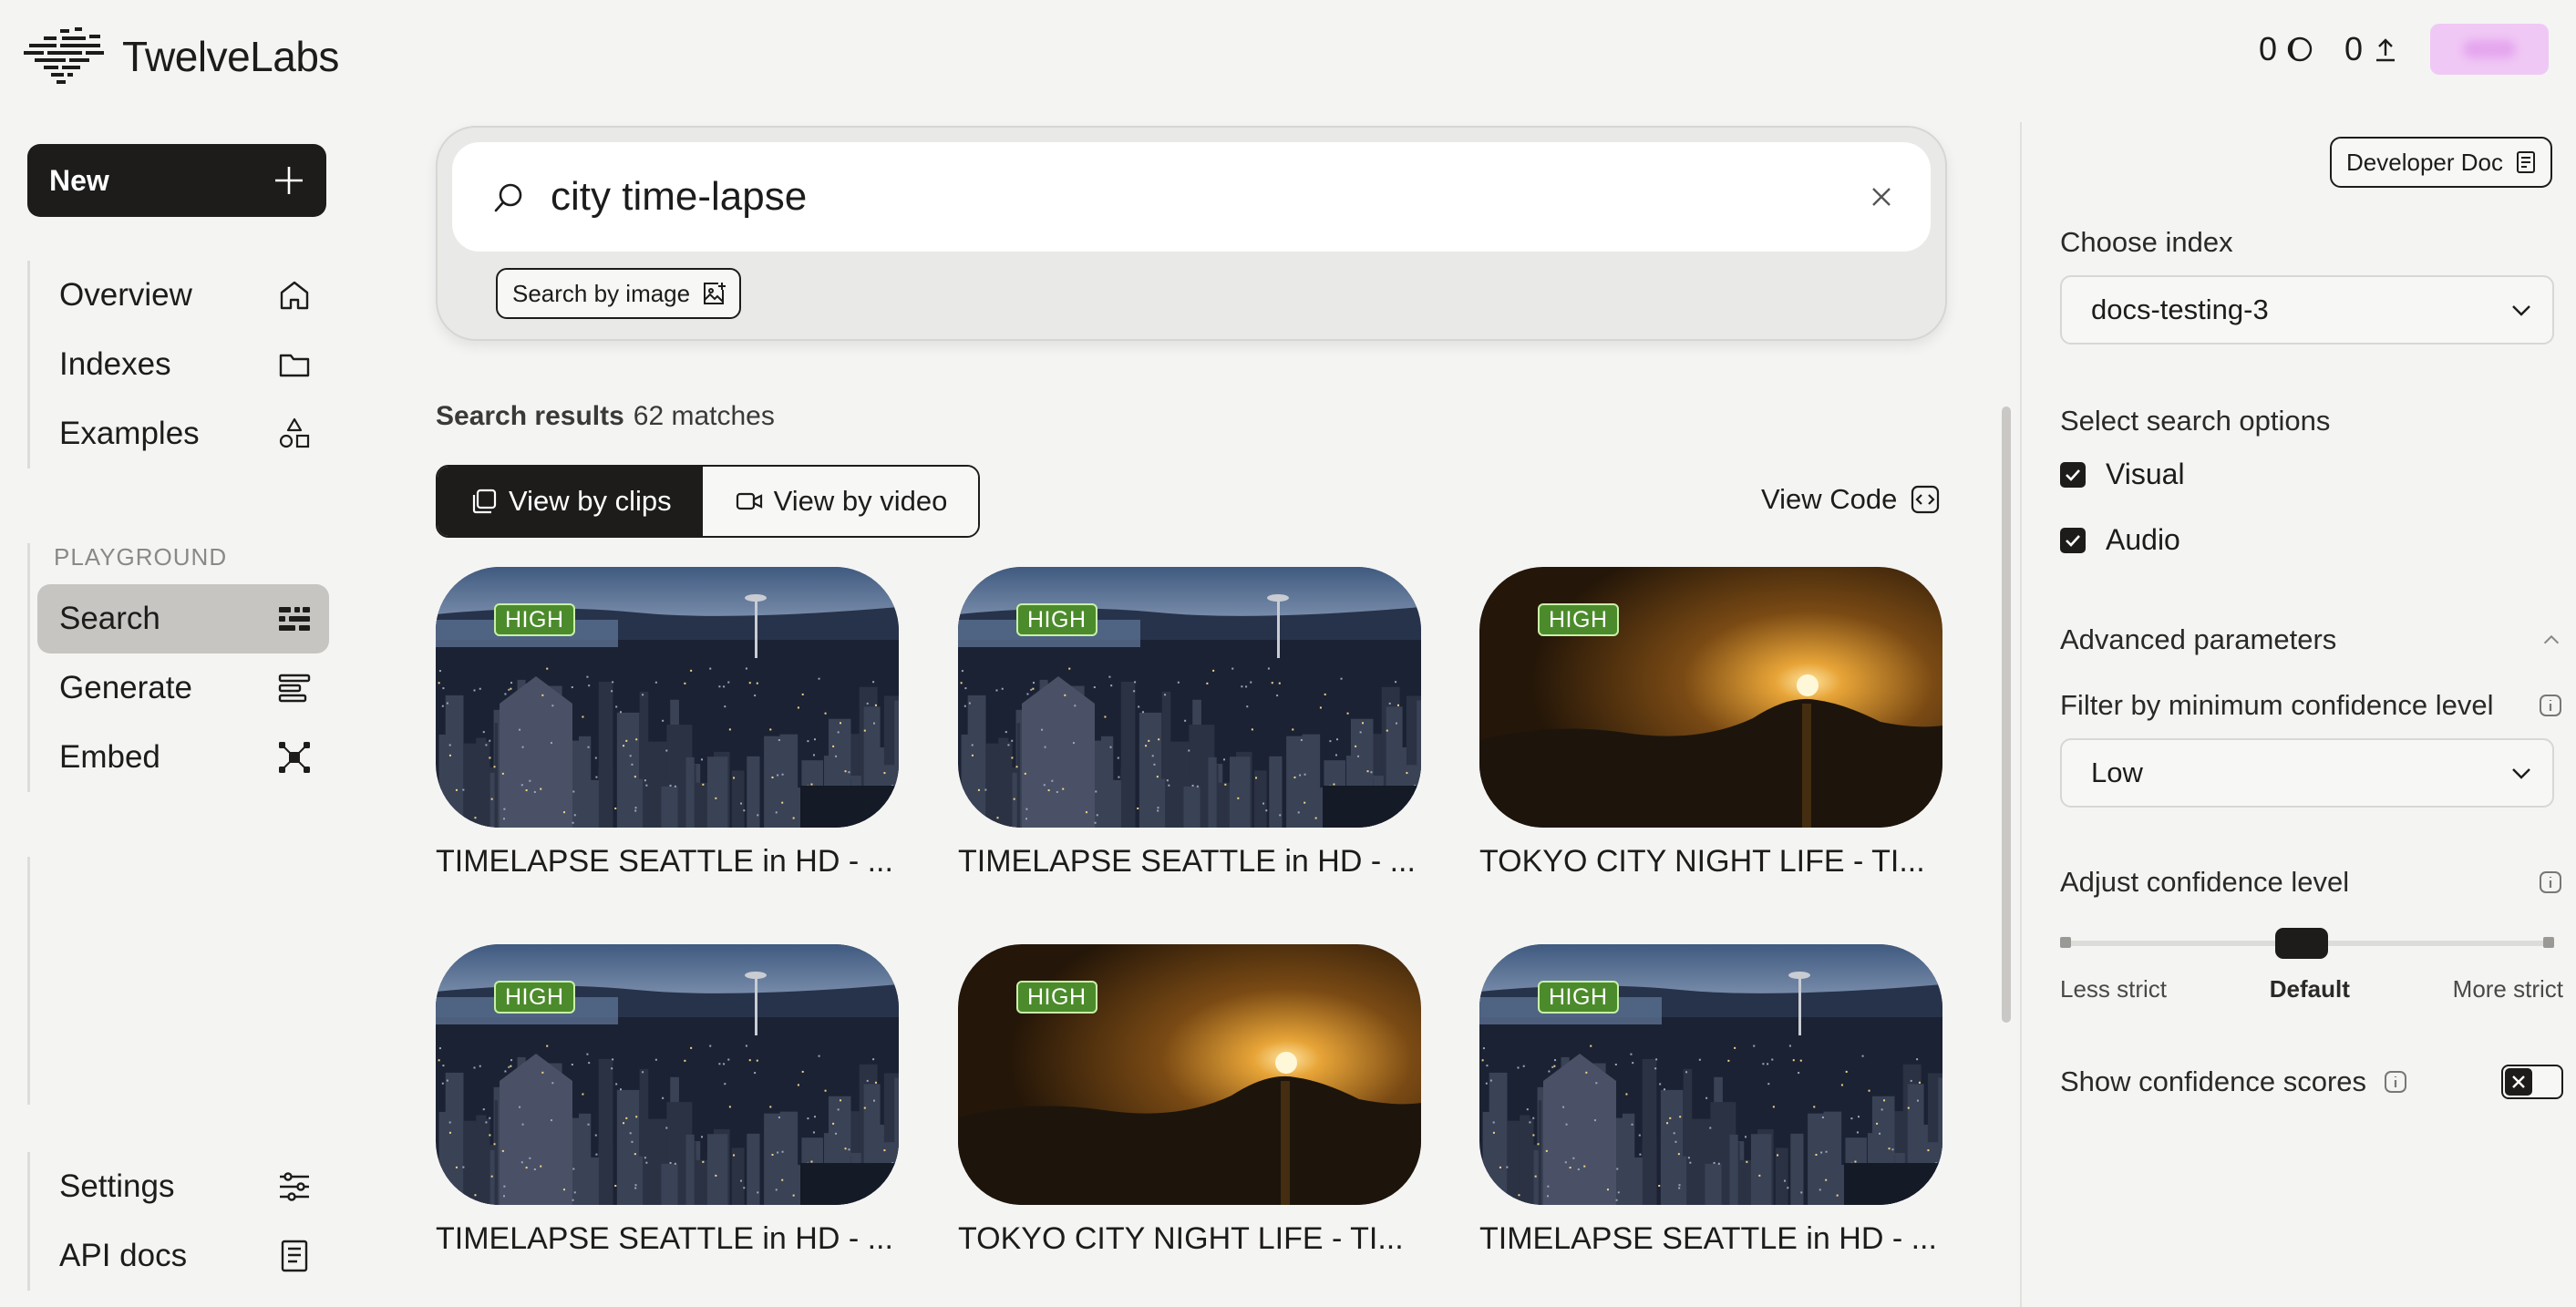 The height and width of the screenshot is (1307, 2576). Describe the element at coordinates (294, 1256) in the screenshot. I see `document-icon` at that location.